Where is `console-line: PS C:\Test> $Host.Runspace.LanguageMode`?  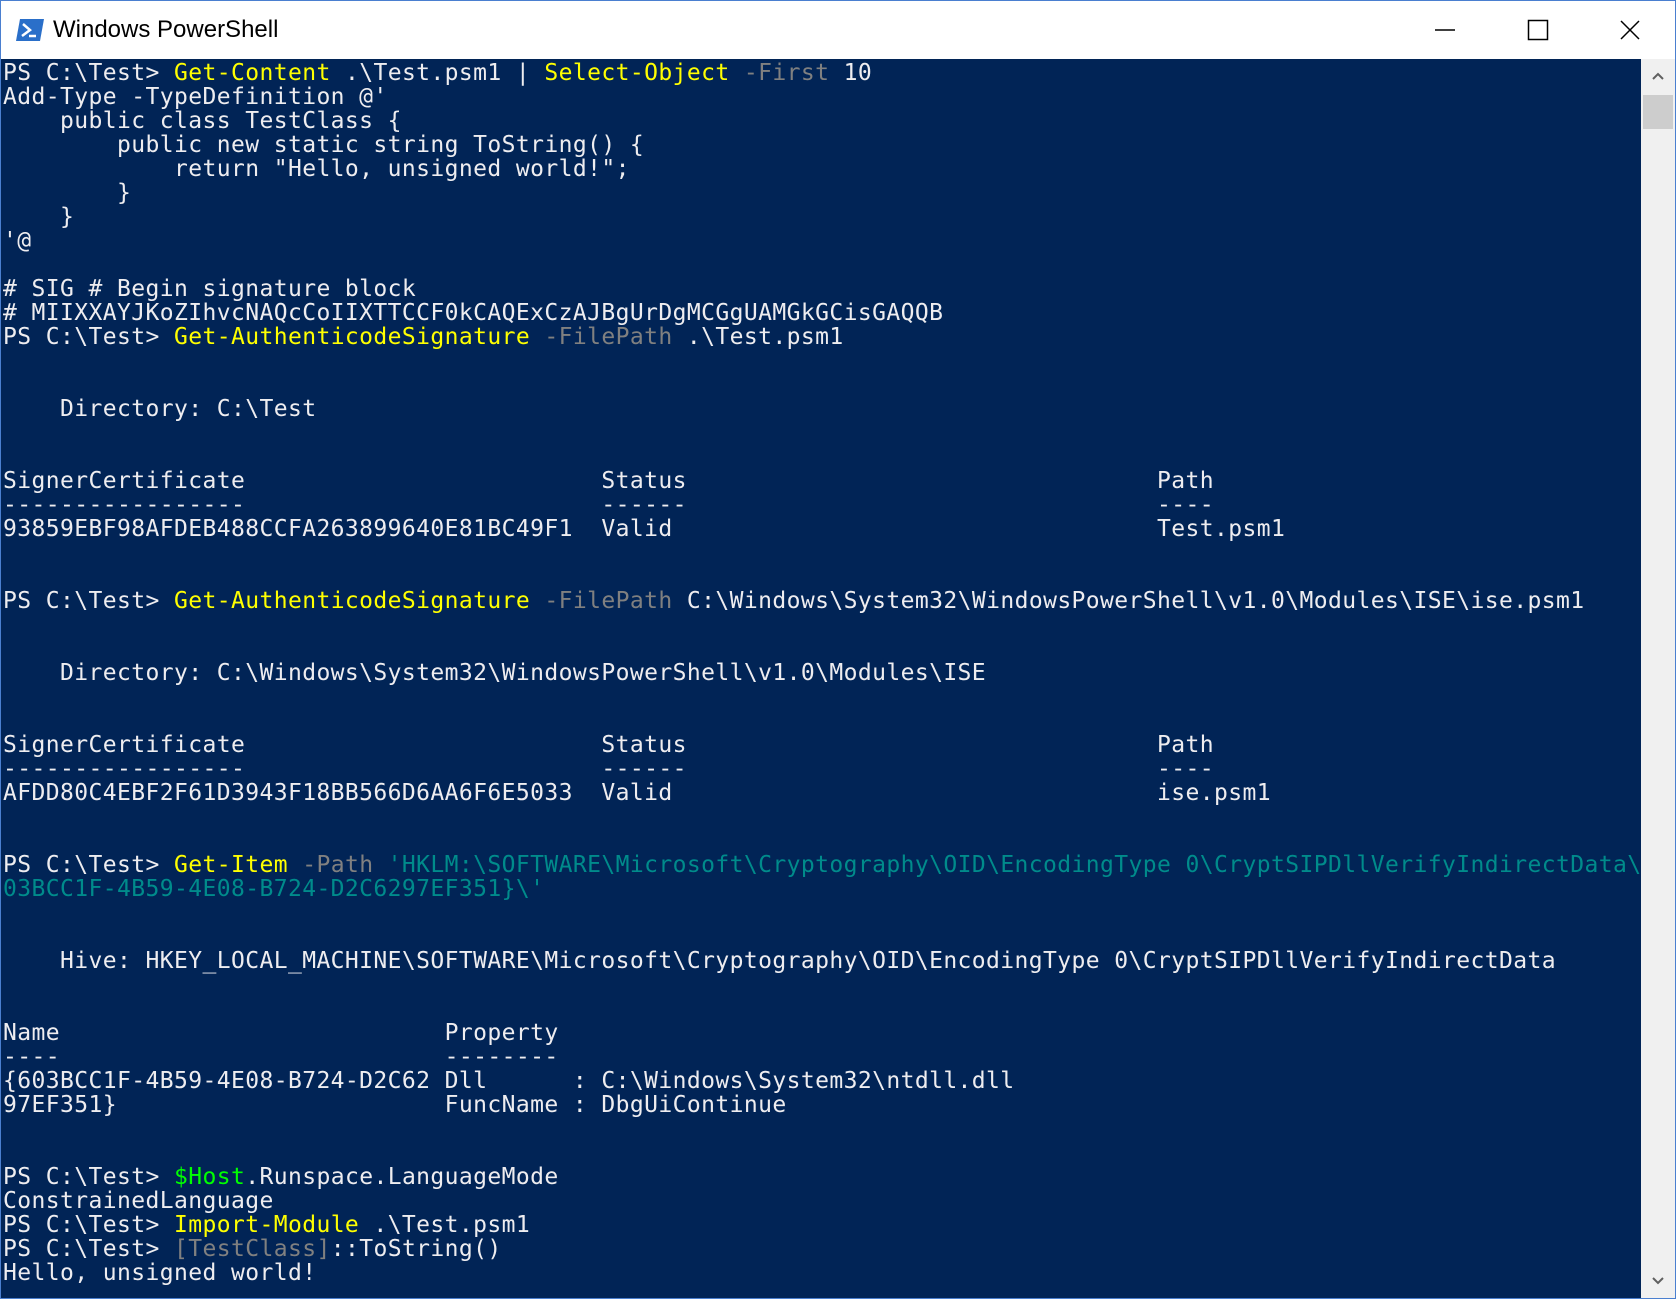 console-line: PS C:\Test> $Host.Runspace.LanguageMode is located at coordinates (822, 1177).